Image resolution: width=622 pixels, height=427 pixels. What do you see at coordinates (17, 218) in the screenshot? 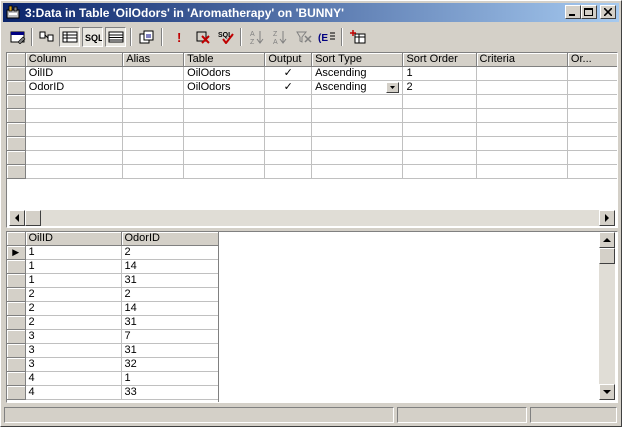
I see `scroll-left-button` at bounding box center [17, 218].